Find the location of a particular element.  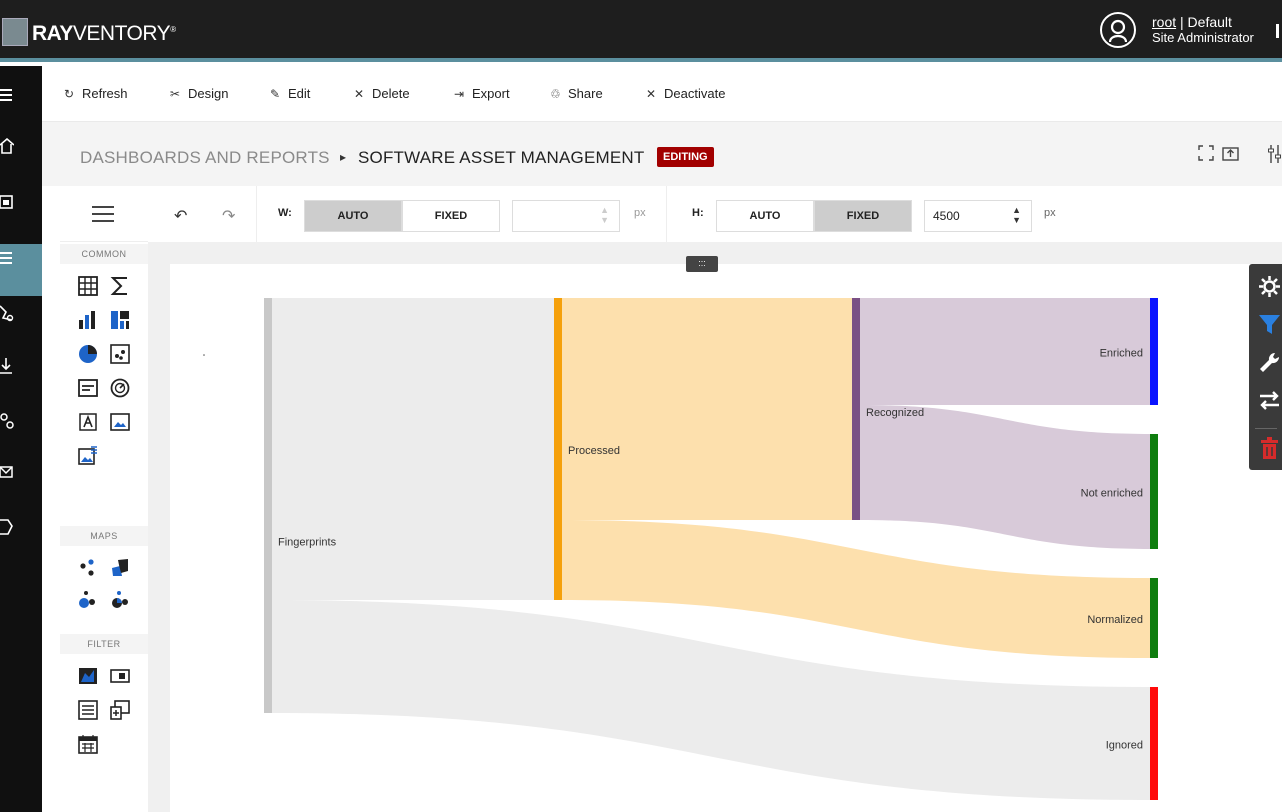

connector-icon is located at coordinates (7, 313).